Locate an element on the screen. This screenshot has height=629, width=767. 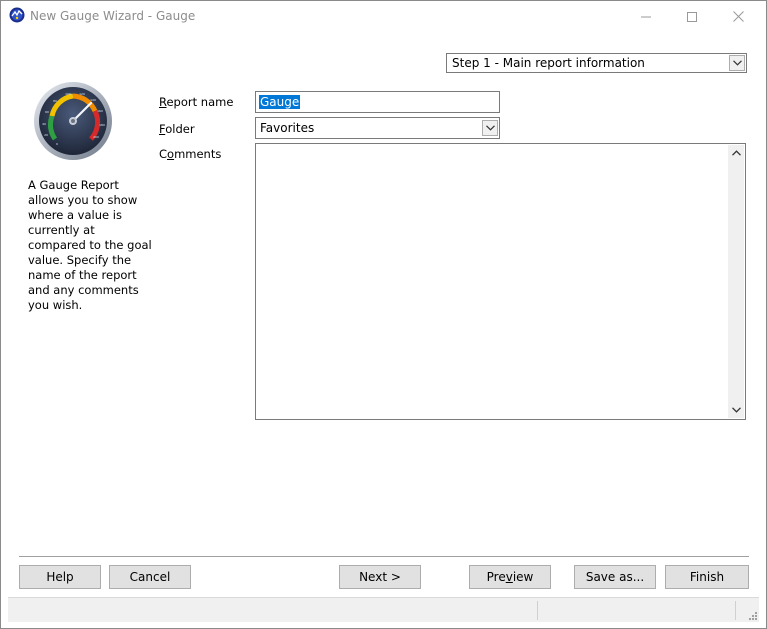
gauge-tick-label: 180 is located at coordinates (102, 125).